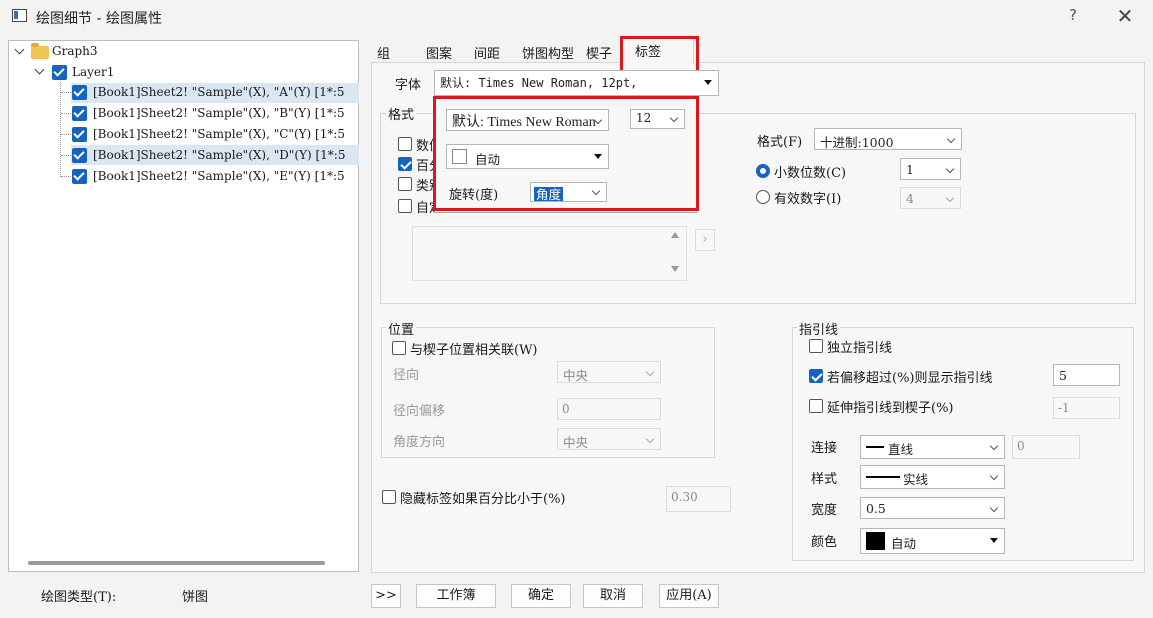  I want to click on chevron-right-icon: ›, so click(705, 240).